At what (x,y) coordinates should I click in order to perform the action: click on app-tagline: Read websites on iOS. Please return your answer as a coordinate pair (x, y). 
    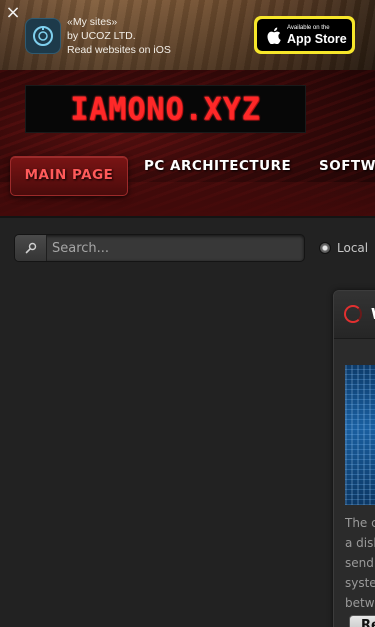
    Looking at the image, I should click on (119, 50).